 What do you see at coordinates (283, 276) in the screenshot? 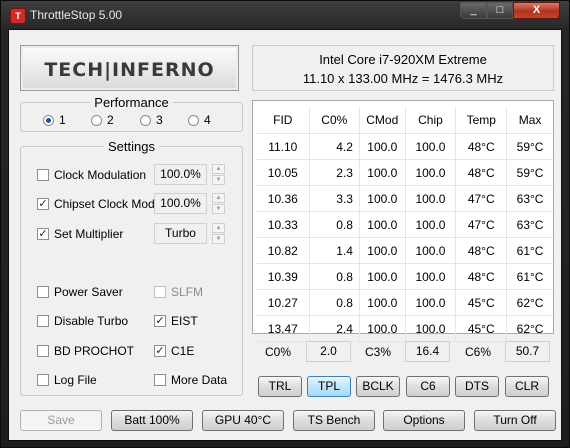
I see `table-cell-fid: 10.39` at bounding box center [283, 276].